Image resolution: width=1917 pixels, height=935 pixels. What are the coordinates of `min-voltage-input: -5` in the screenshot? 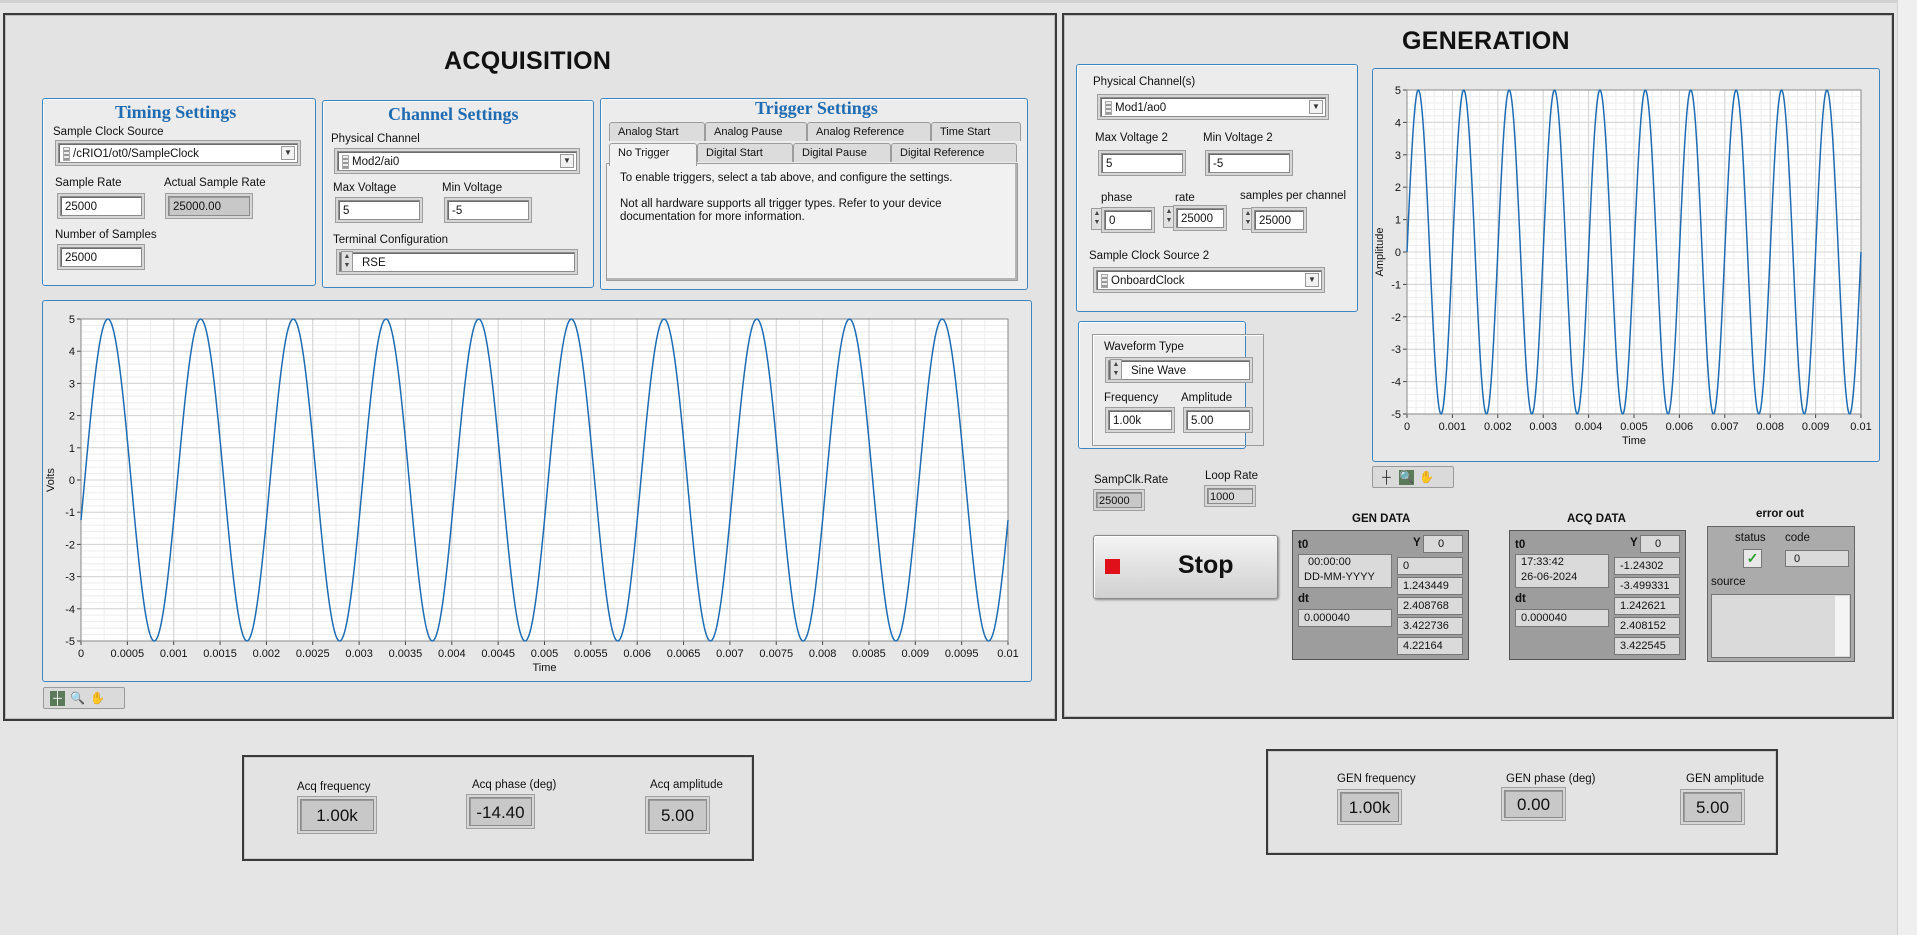 It's located at (488, 210).